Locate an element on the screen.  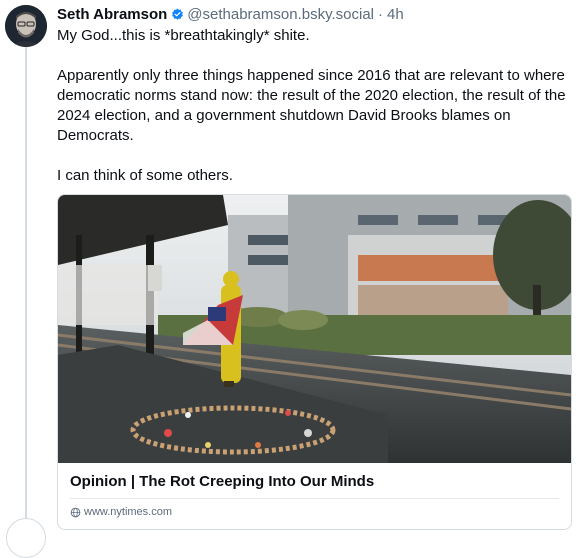
thread-line is located at coordinates (26, 291).